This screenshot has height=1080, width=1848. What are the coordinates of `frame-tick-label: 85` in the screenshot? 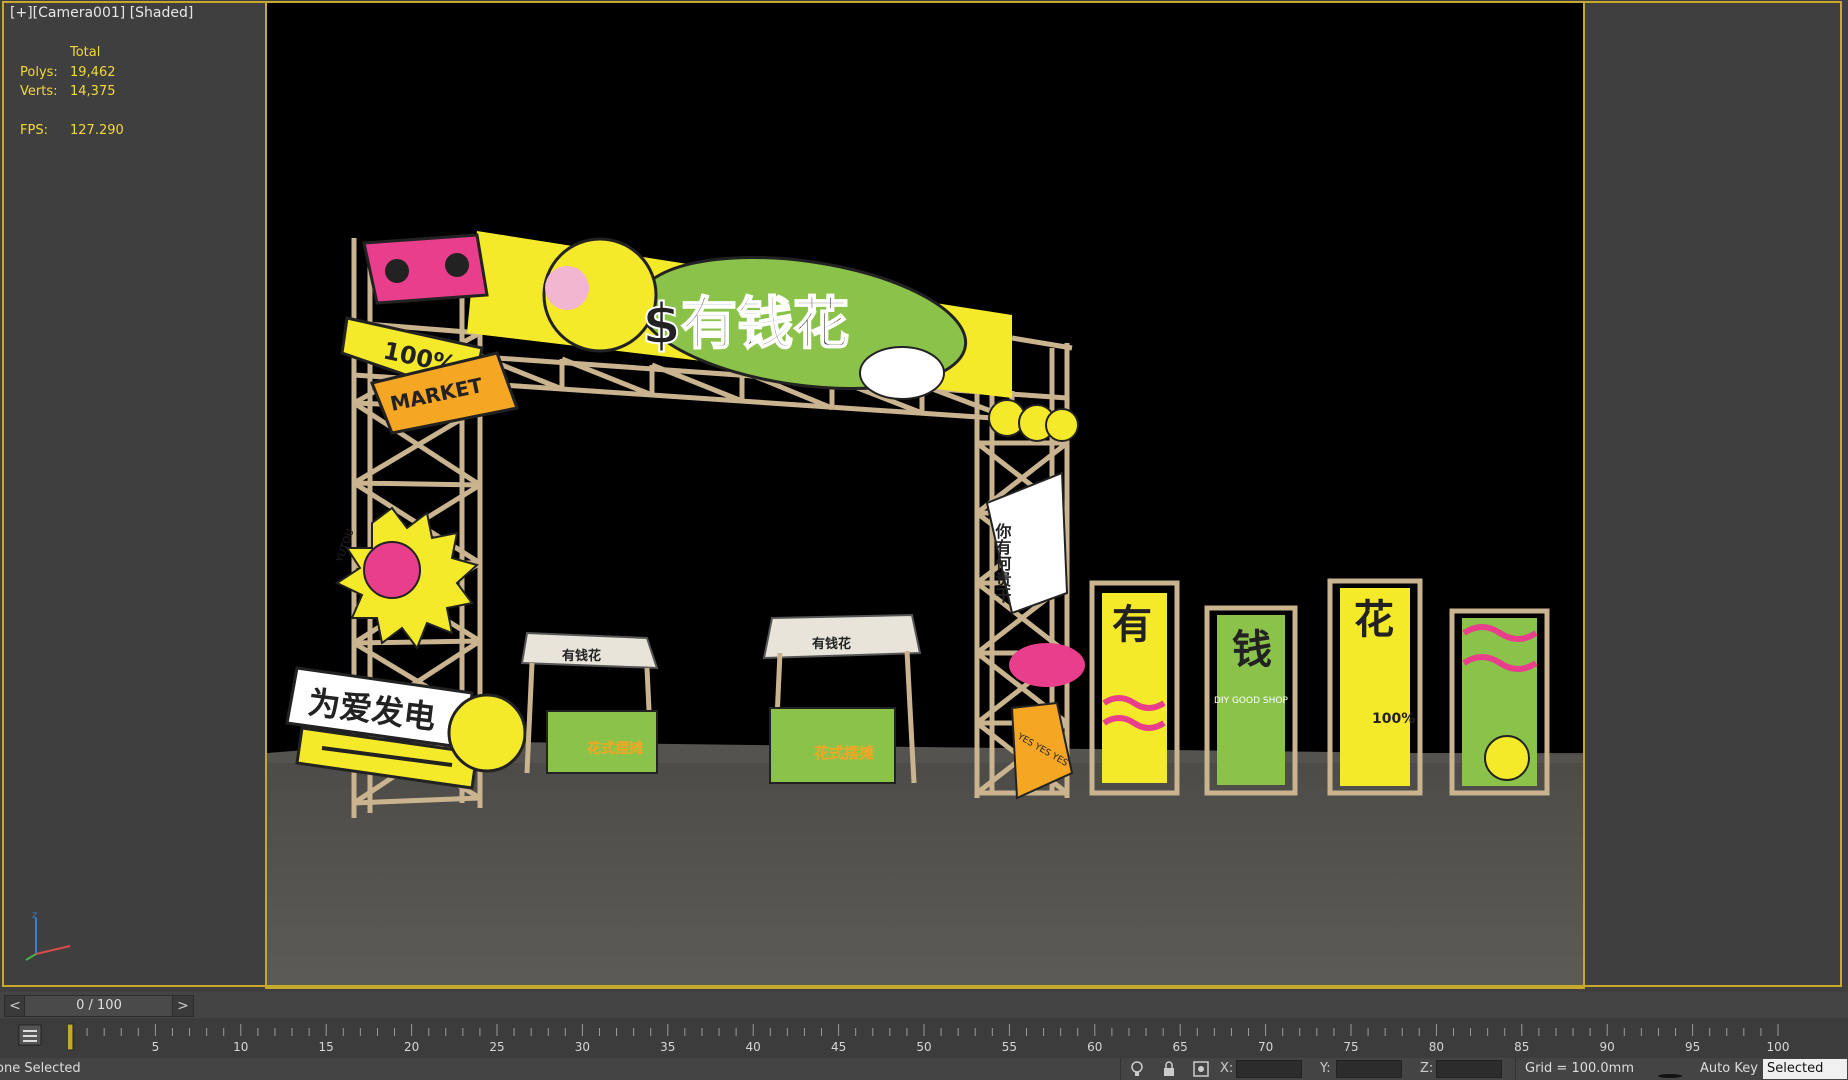 It's located at (1521, 1047).